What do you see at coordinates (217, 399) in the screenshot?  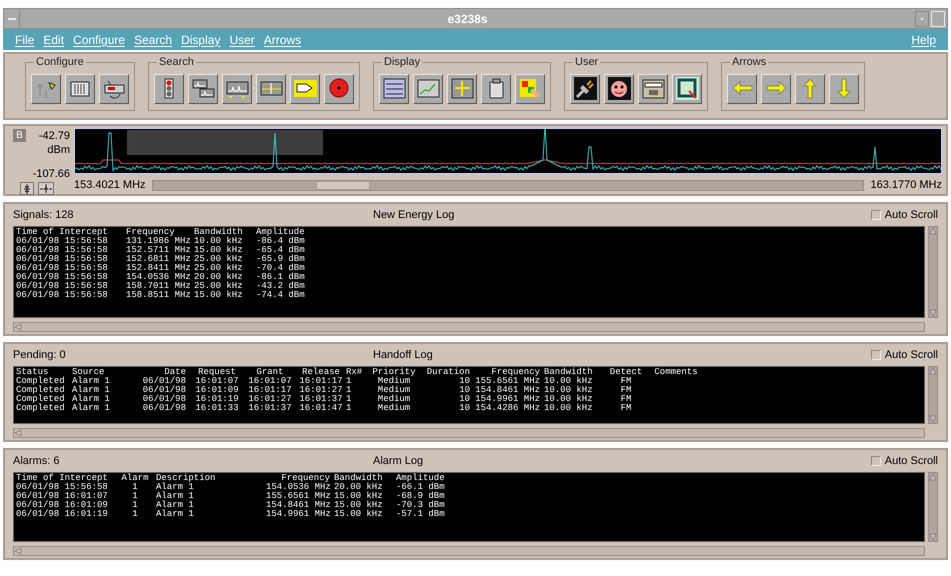 I see `table-cell-text: 16:01:19` at bounding box center [217, 399].